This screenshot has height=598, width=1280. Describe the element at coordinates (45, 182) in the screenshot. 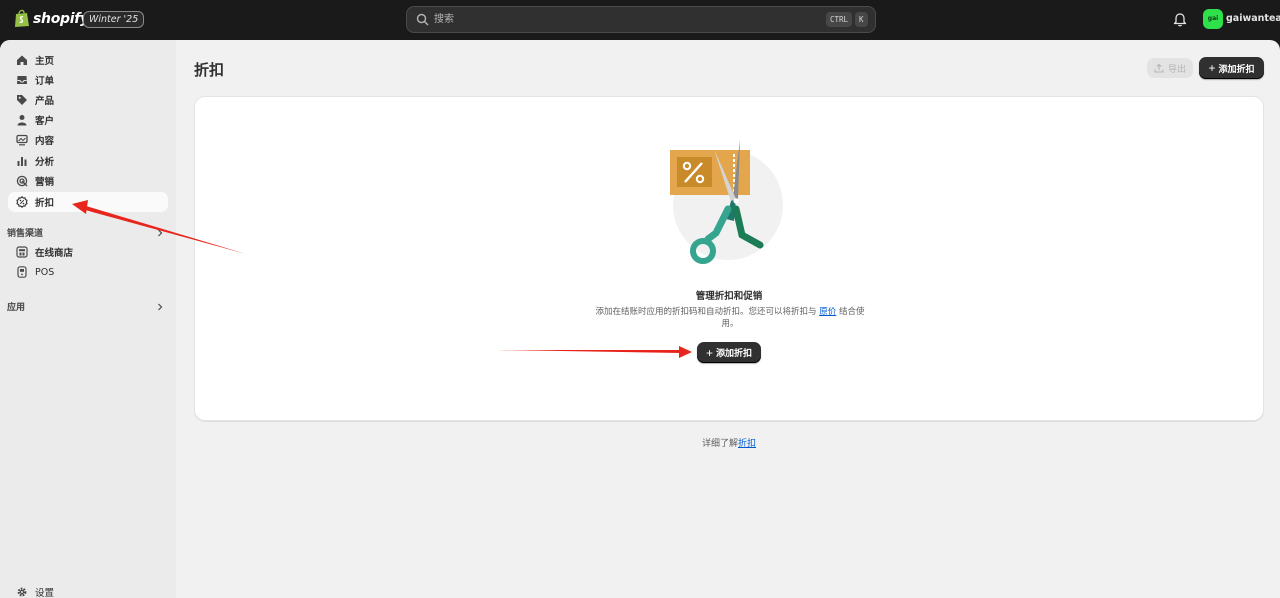

I see `sidebar-item-label: 营销` at that location.